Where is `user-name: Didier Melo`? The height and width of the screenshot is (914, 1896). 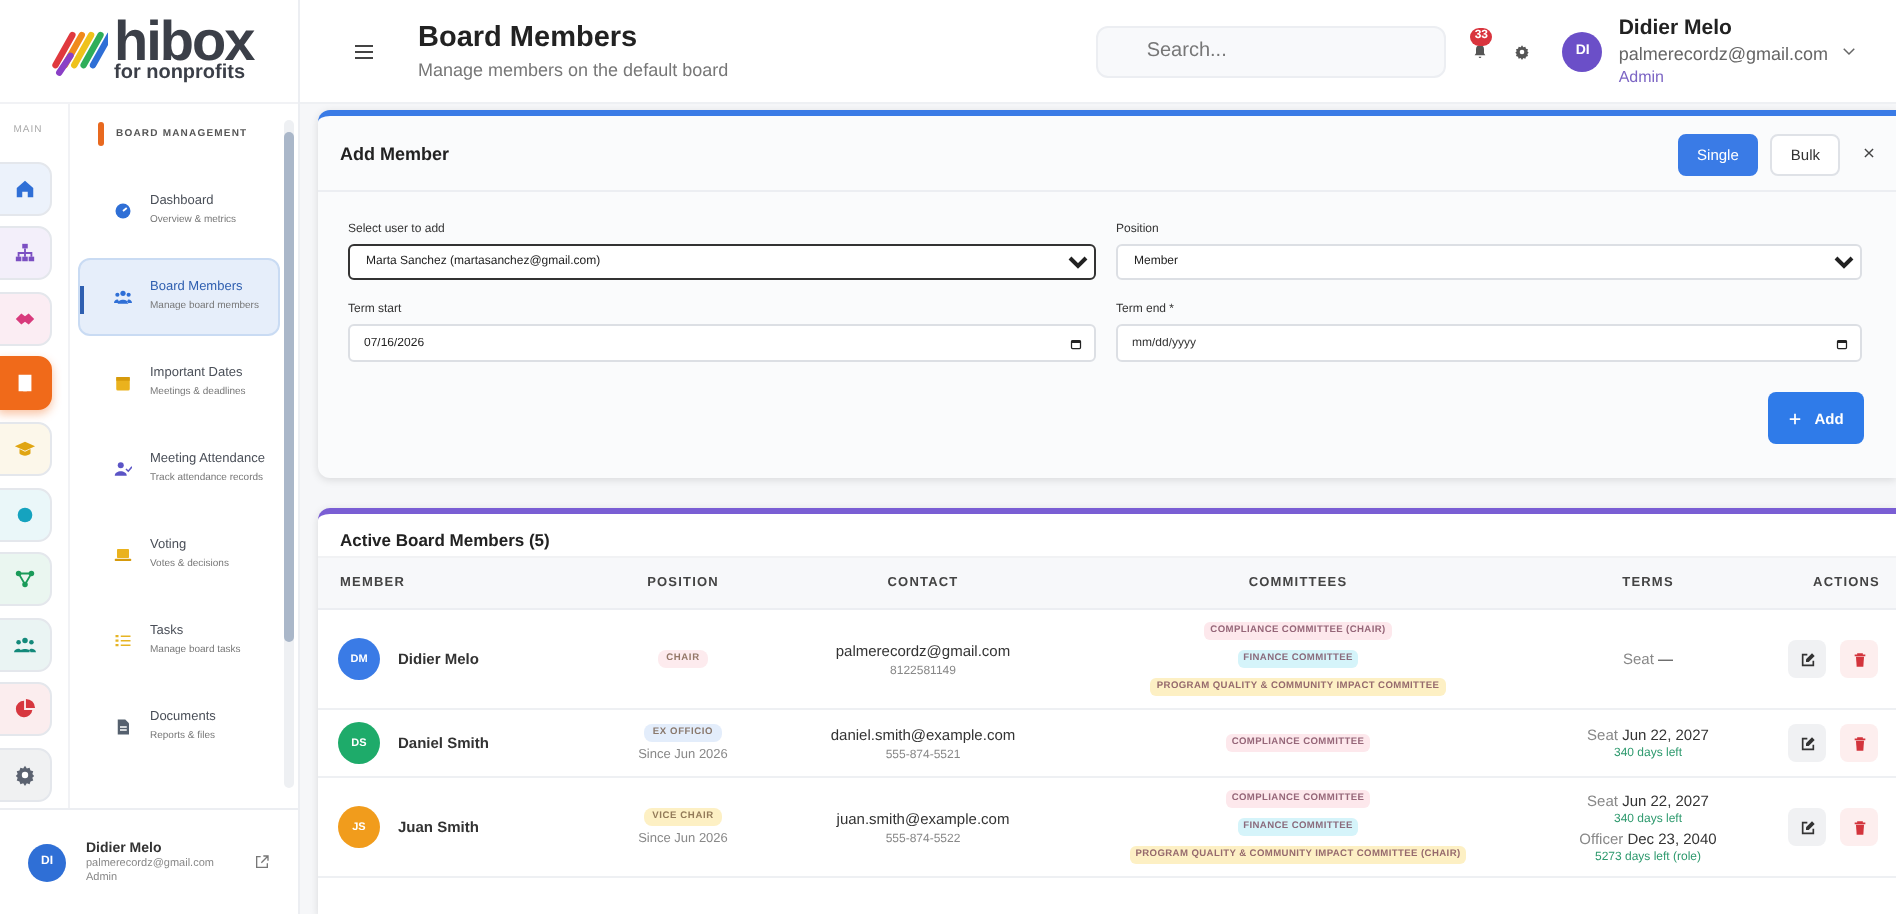 user-name: Didier Melo is located at coordinates (1676, 28).